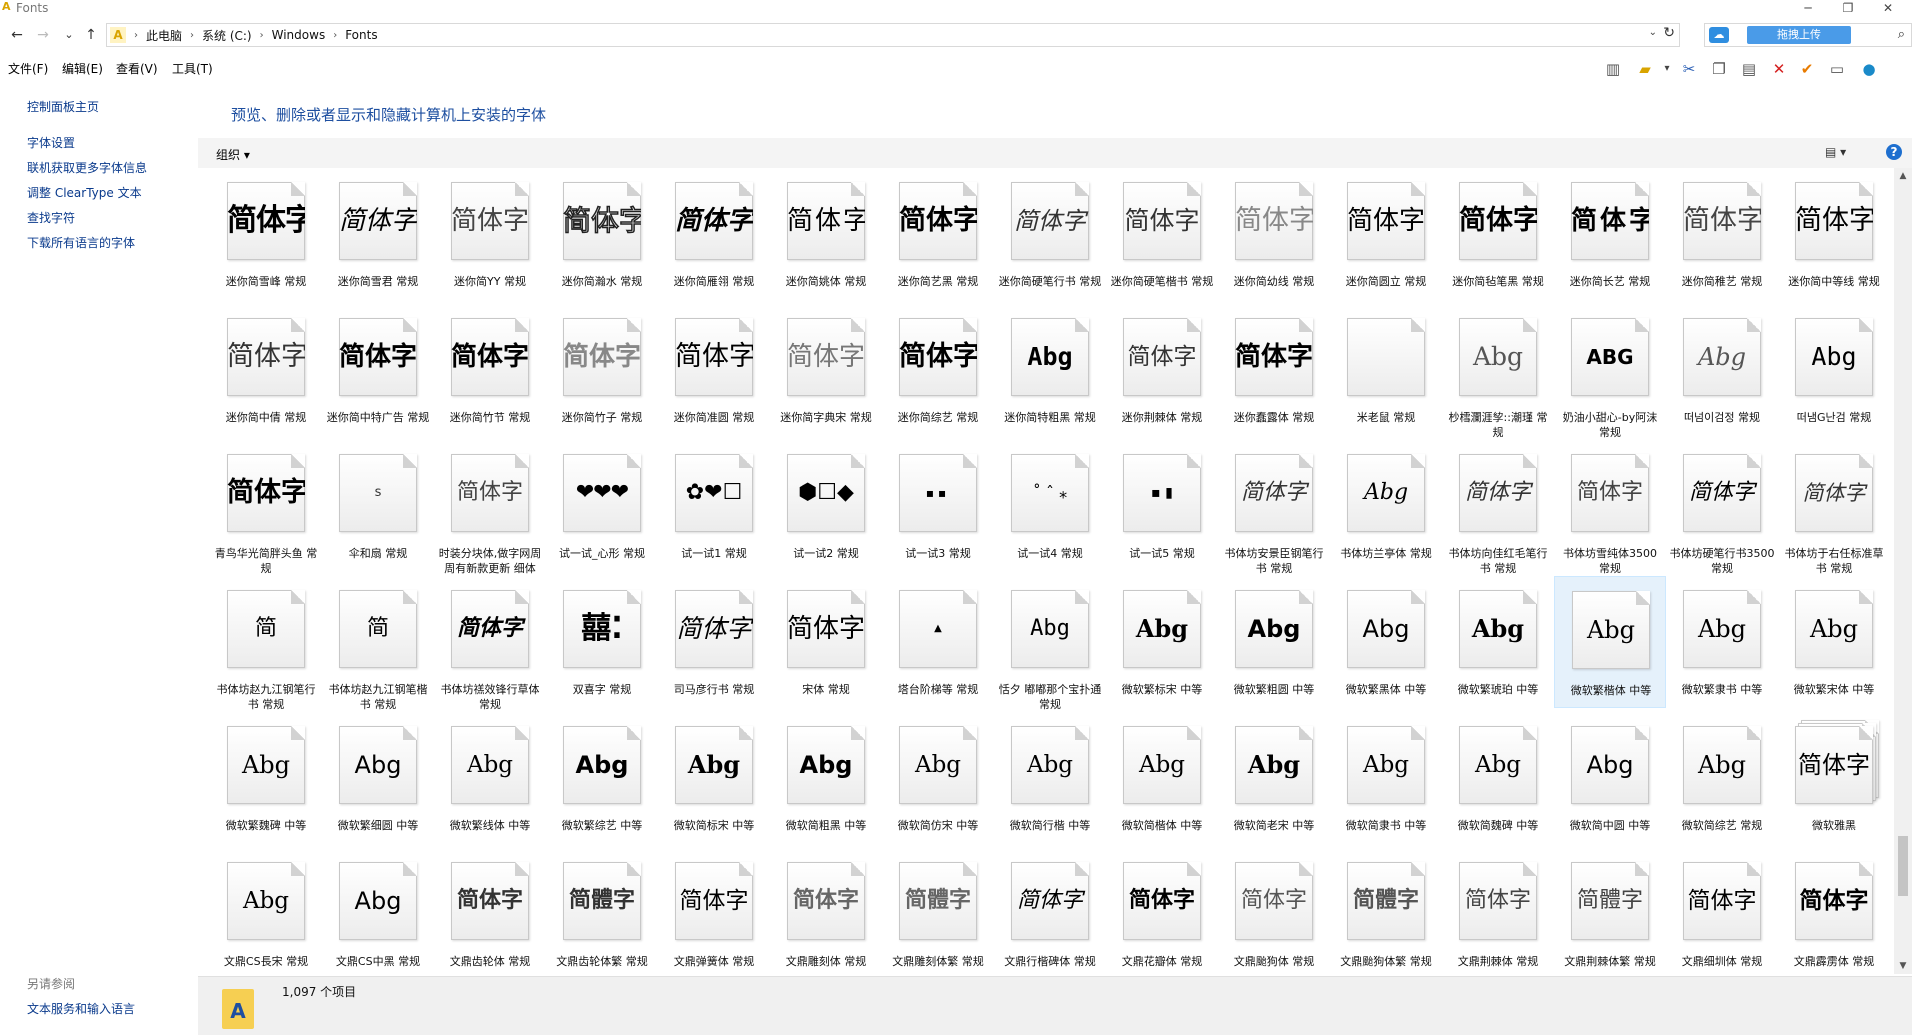  Describe the element at coordinates (378, 778) in the screenshot. I see `font-tile: Abg 微软繁细圆 中等` at that location.